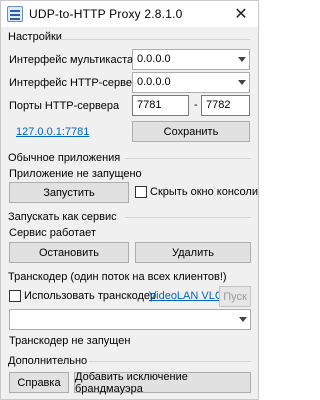 Image resolution: width=320 pixels, height=400 pixels. What do you see at coordinates (191, 82) in the screenshot?
I see `http-interface-combo: 0.0.0.0` at bounding box center [191, 82].